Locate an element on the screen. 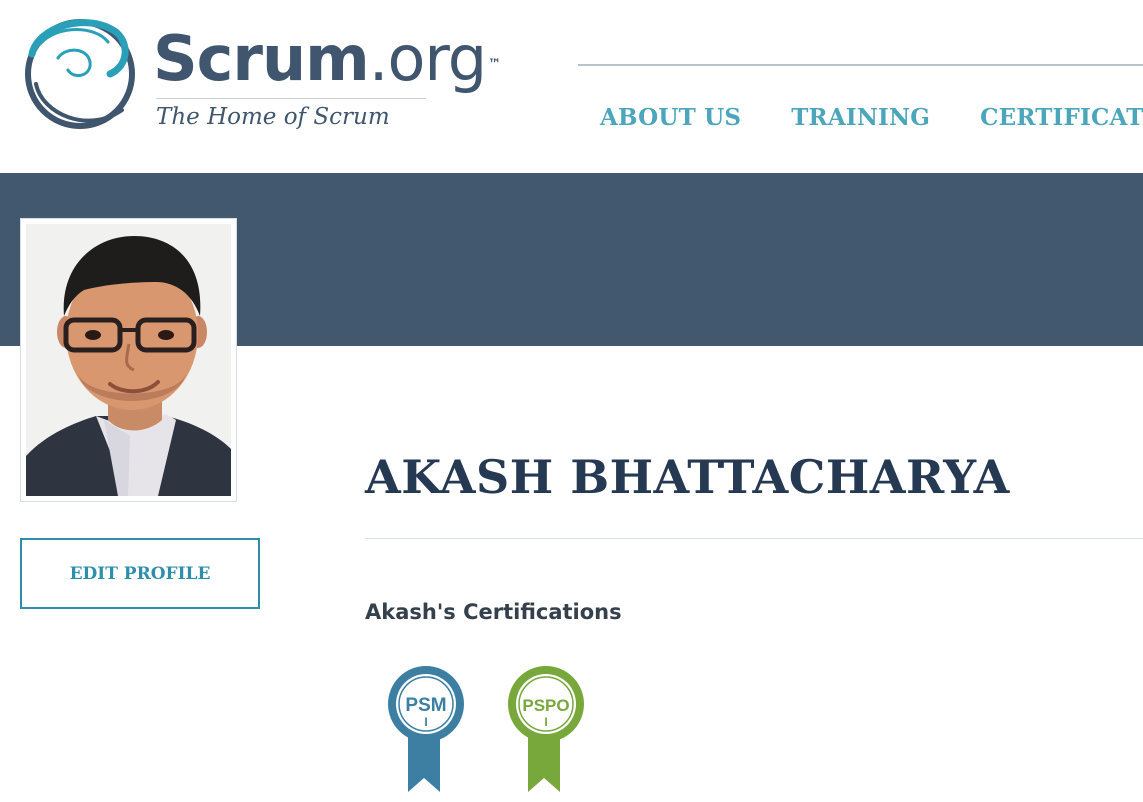 This screenshot has width=1143, height=802. psm-i-badge: PSM I is located at coordinates (426, 729).